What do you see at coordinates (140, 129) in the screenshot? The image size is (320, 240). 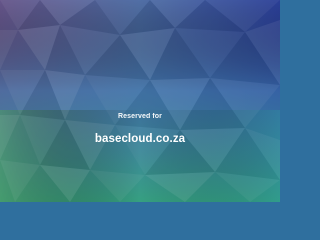 I see `reservation-notice: Reserved for basecloud.co.za` at bounding box center [140, 129].